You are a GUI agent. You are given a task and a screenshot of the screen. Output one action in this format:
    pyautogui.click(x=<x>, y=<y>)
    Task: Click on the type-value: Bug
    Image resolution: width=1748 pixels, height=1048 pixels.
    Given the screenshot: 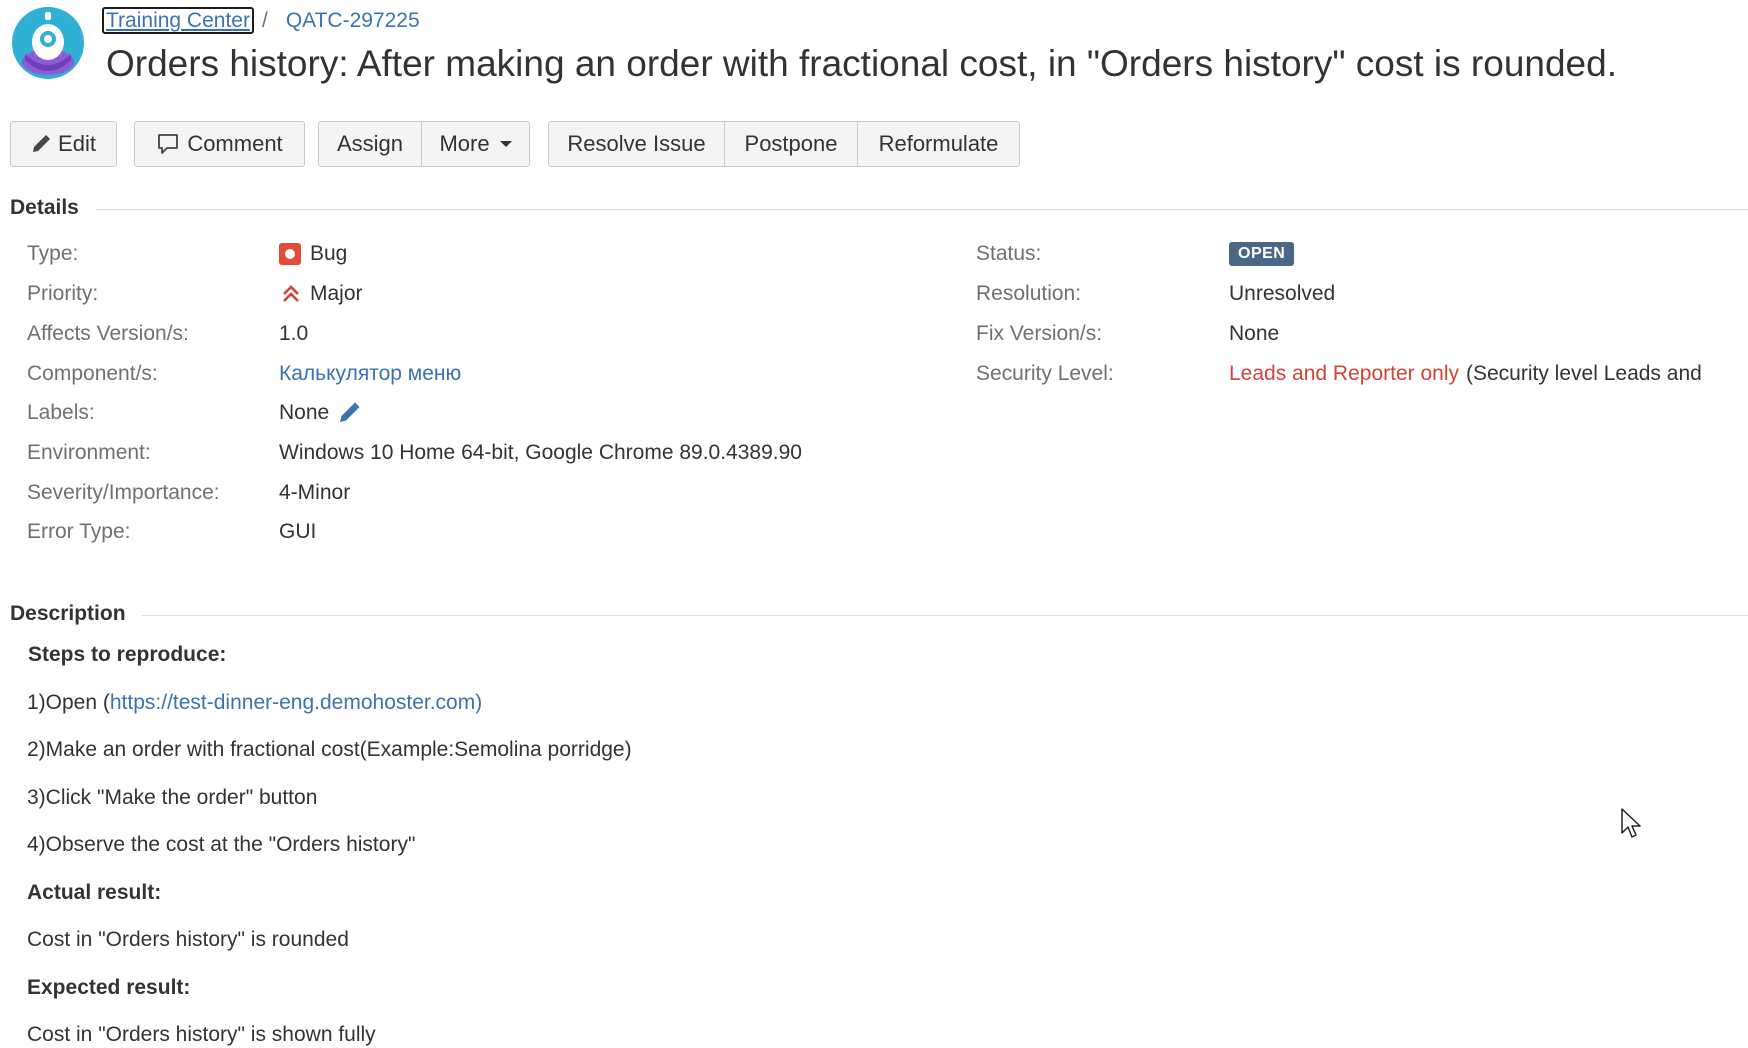 What is the action you would take?
    pyautogui.click(x=313, y=254)
    